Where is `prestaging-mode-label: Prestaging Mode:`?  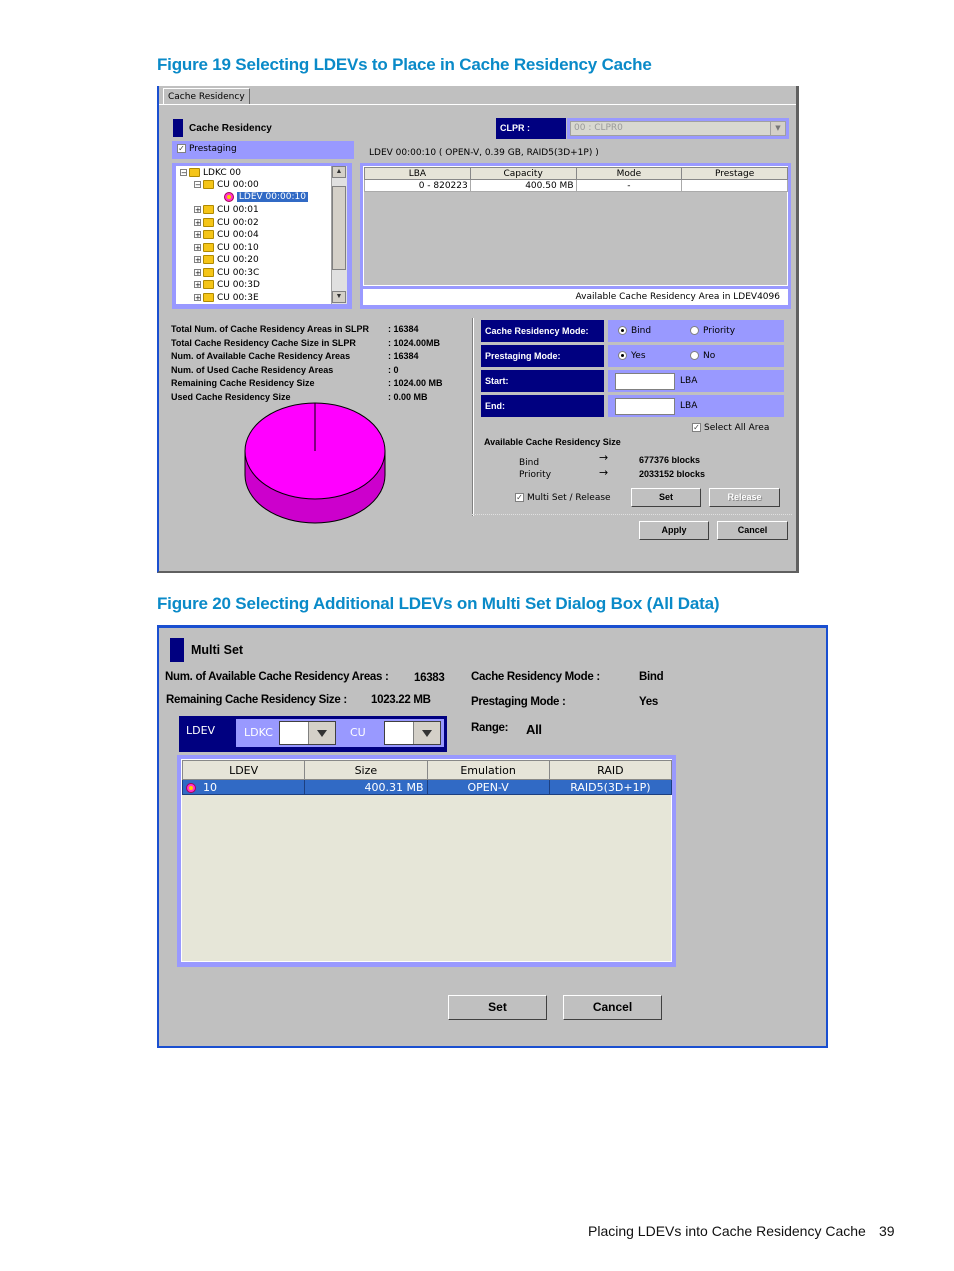 prestaging-mode-label: Prestaging Mode: is located at coordinates (542, 356).